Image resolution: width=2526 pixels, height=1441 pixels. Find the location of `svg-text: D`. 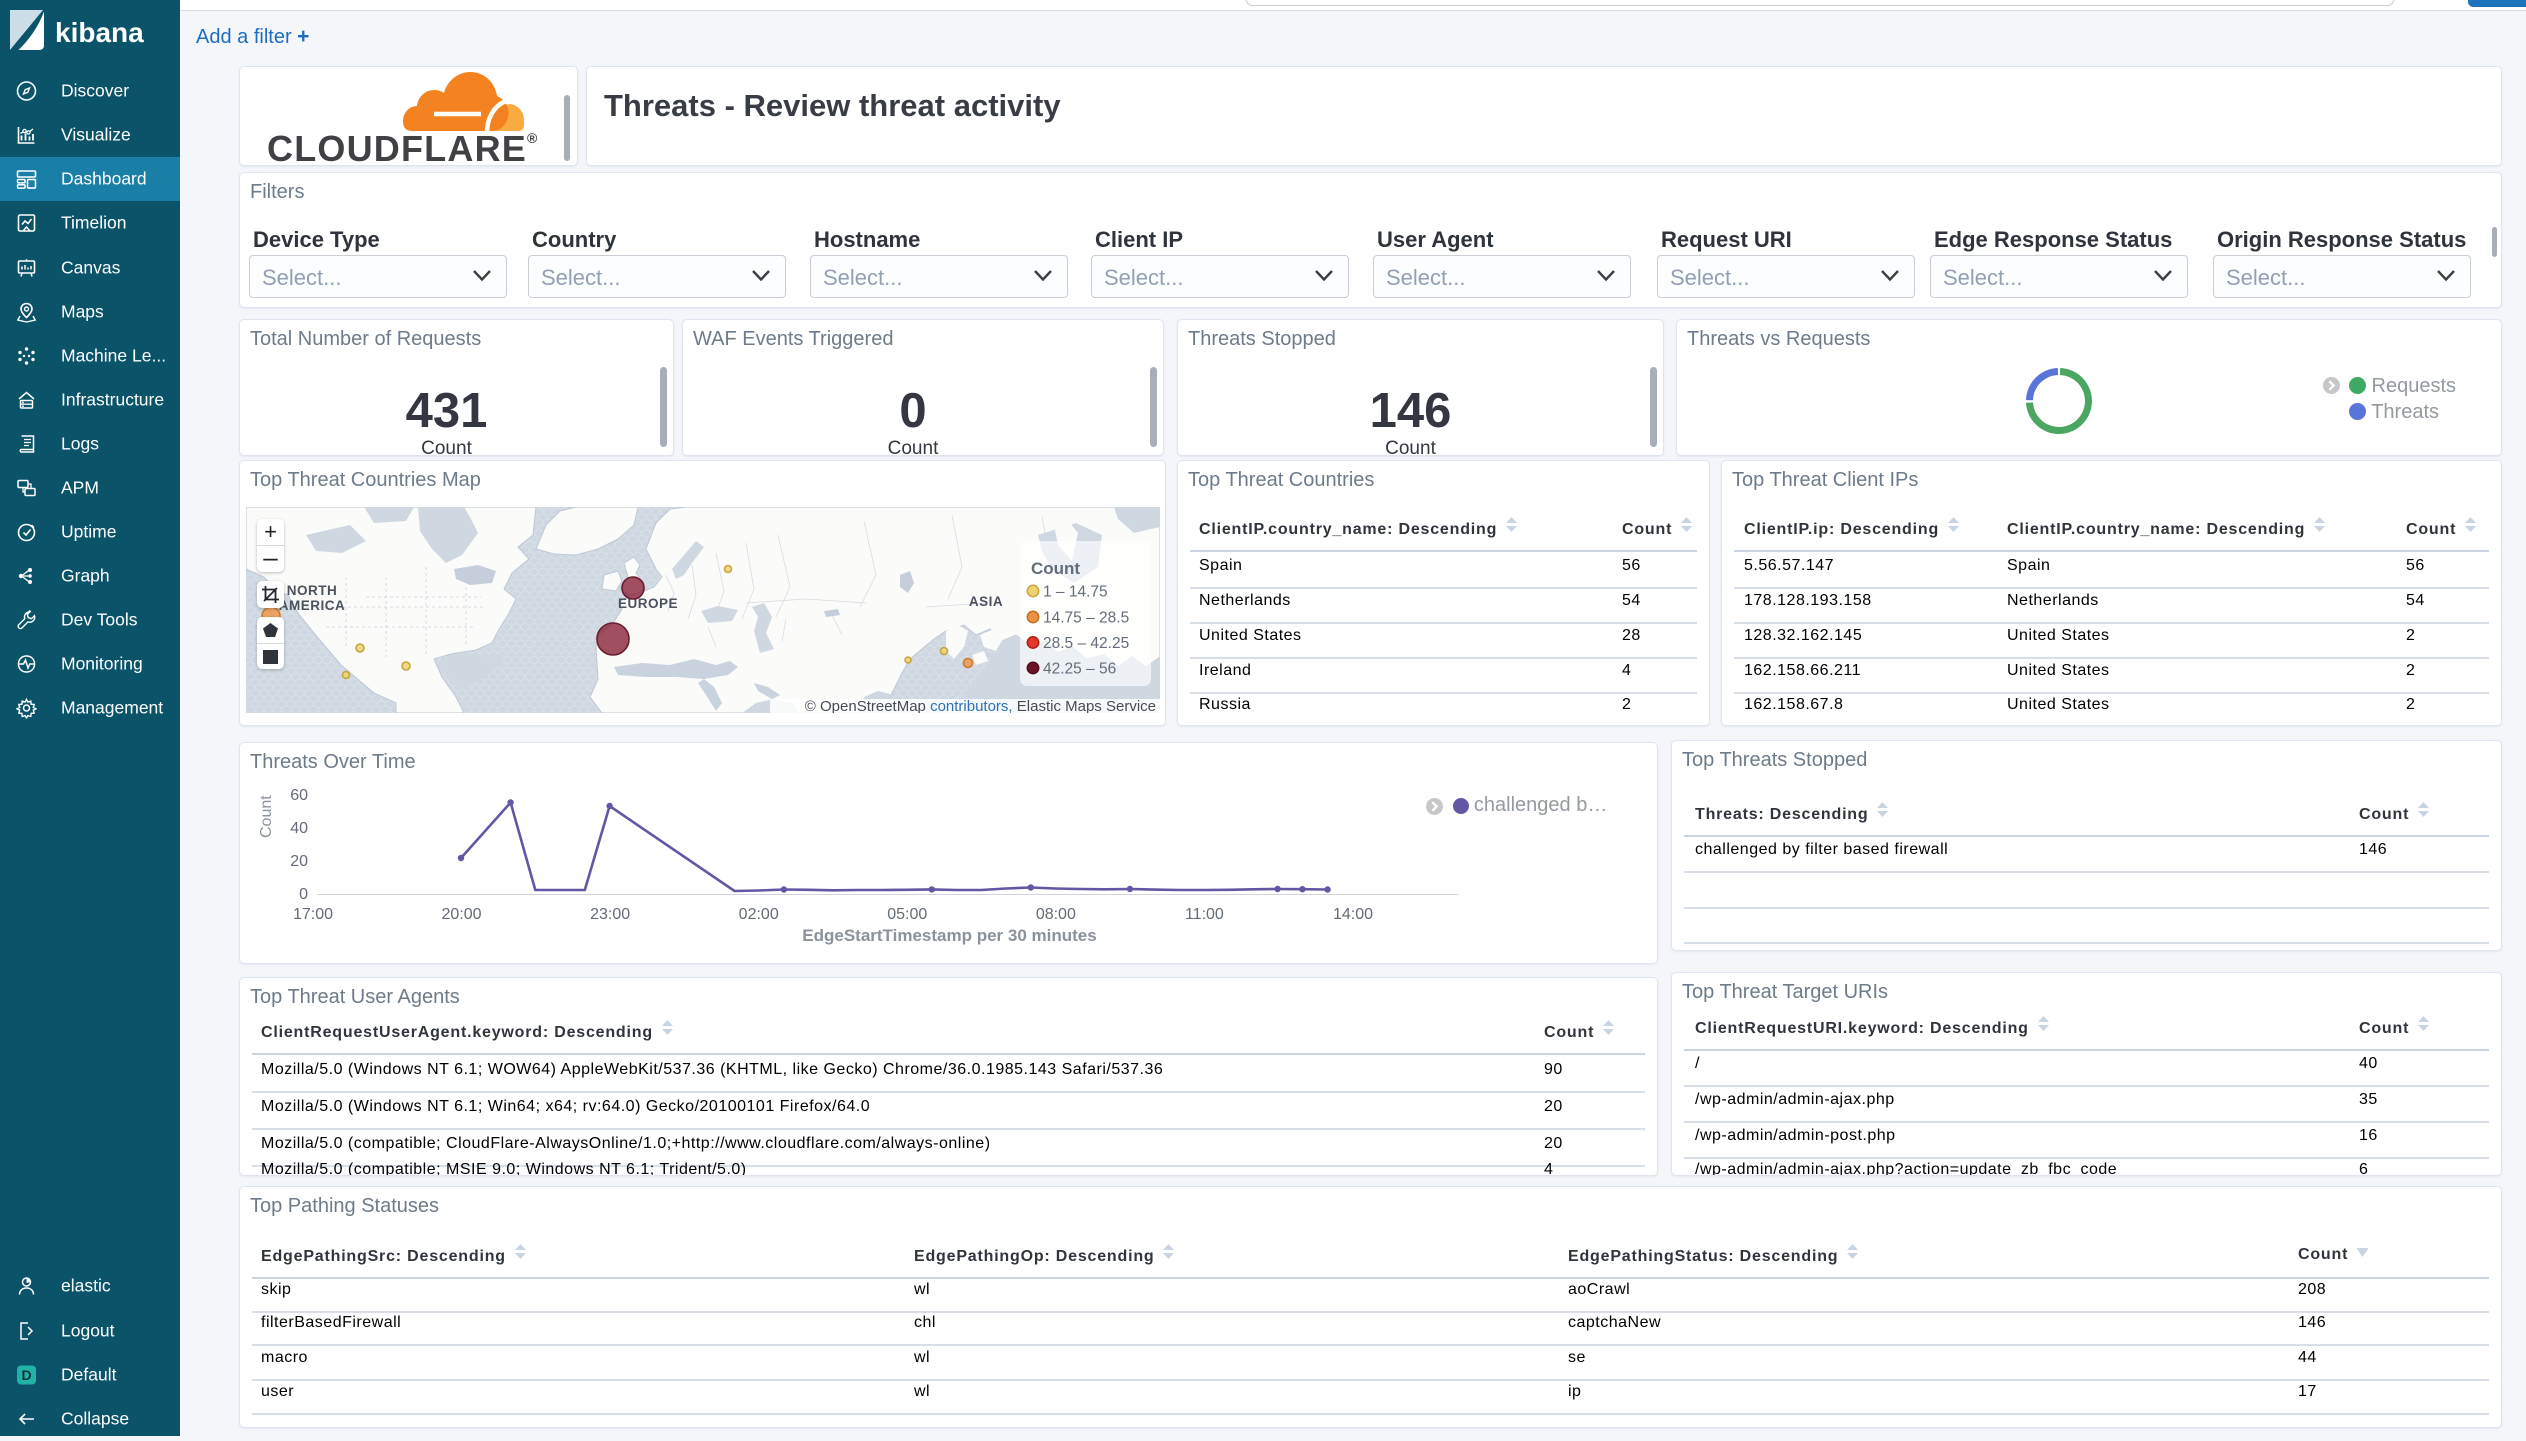

svg-text: D is located at coordinates (26, 1375).